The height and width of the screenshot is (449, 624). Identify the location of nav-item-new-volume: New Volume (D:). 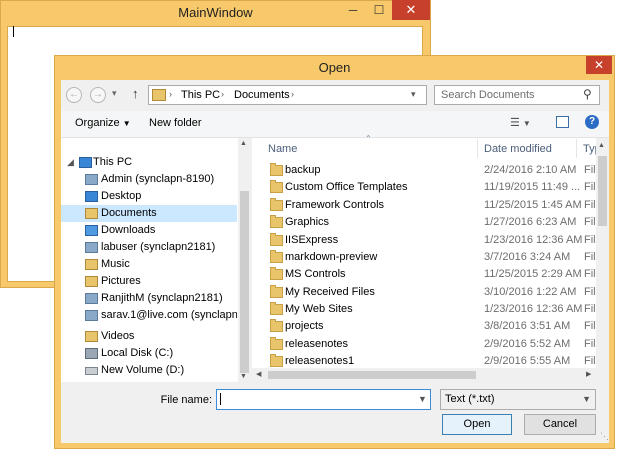
(149, 370).